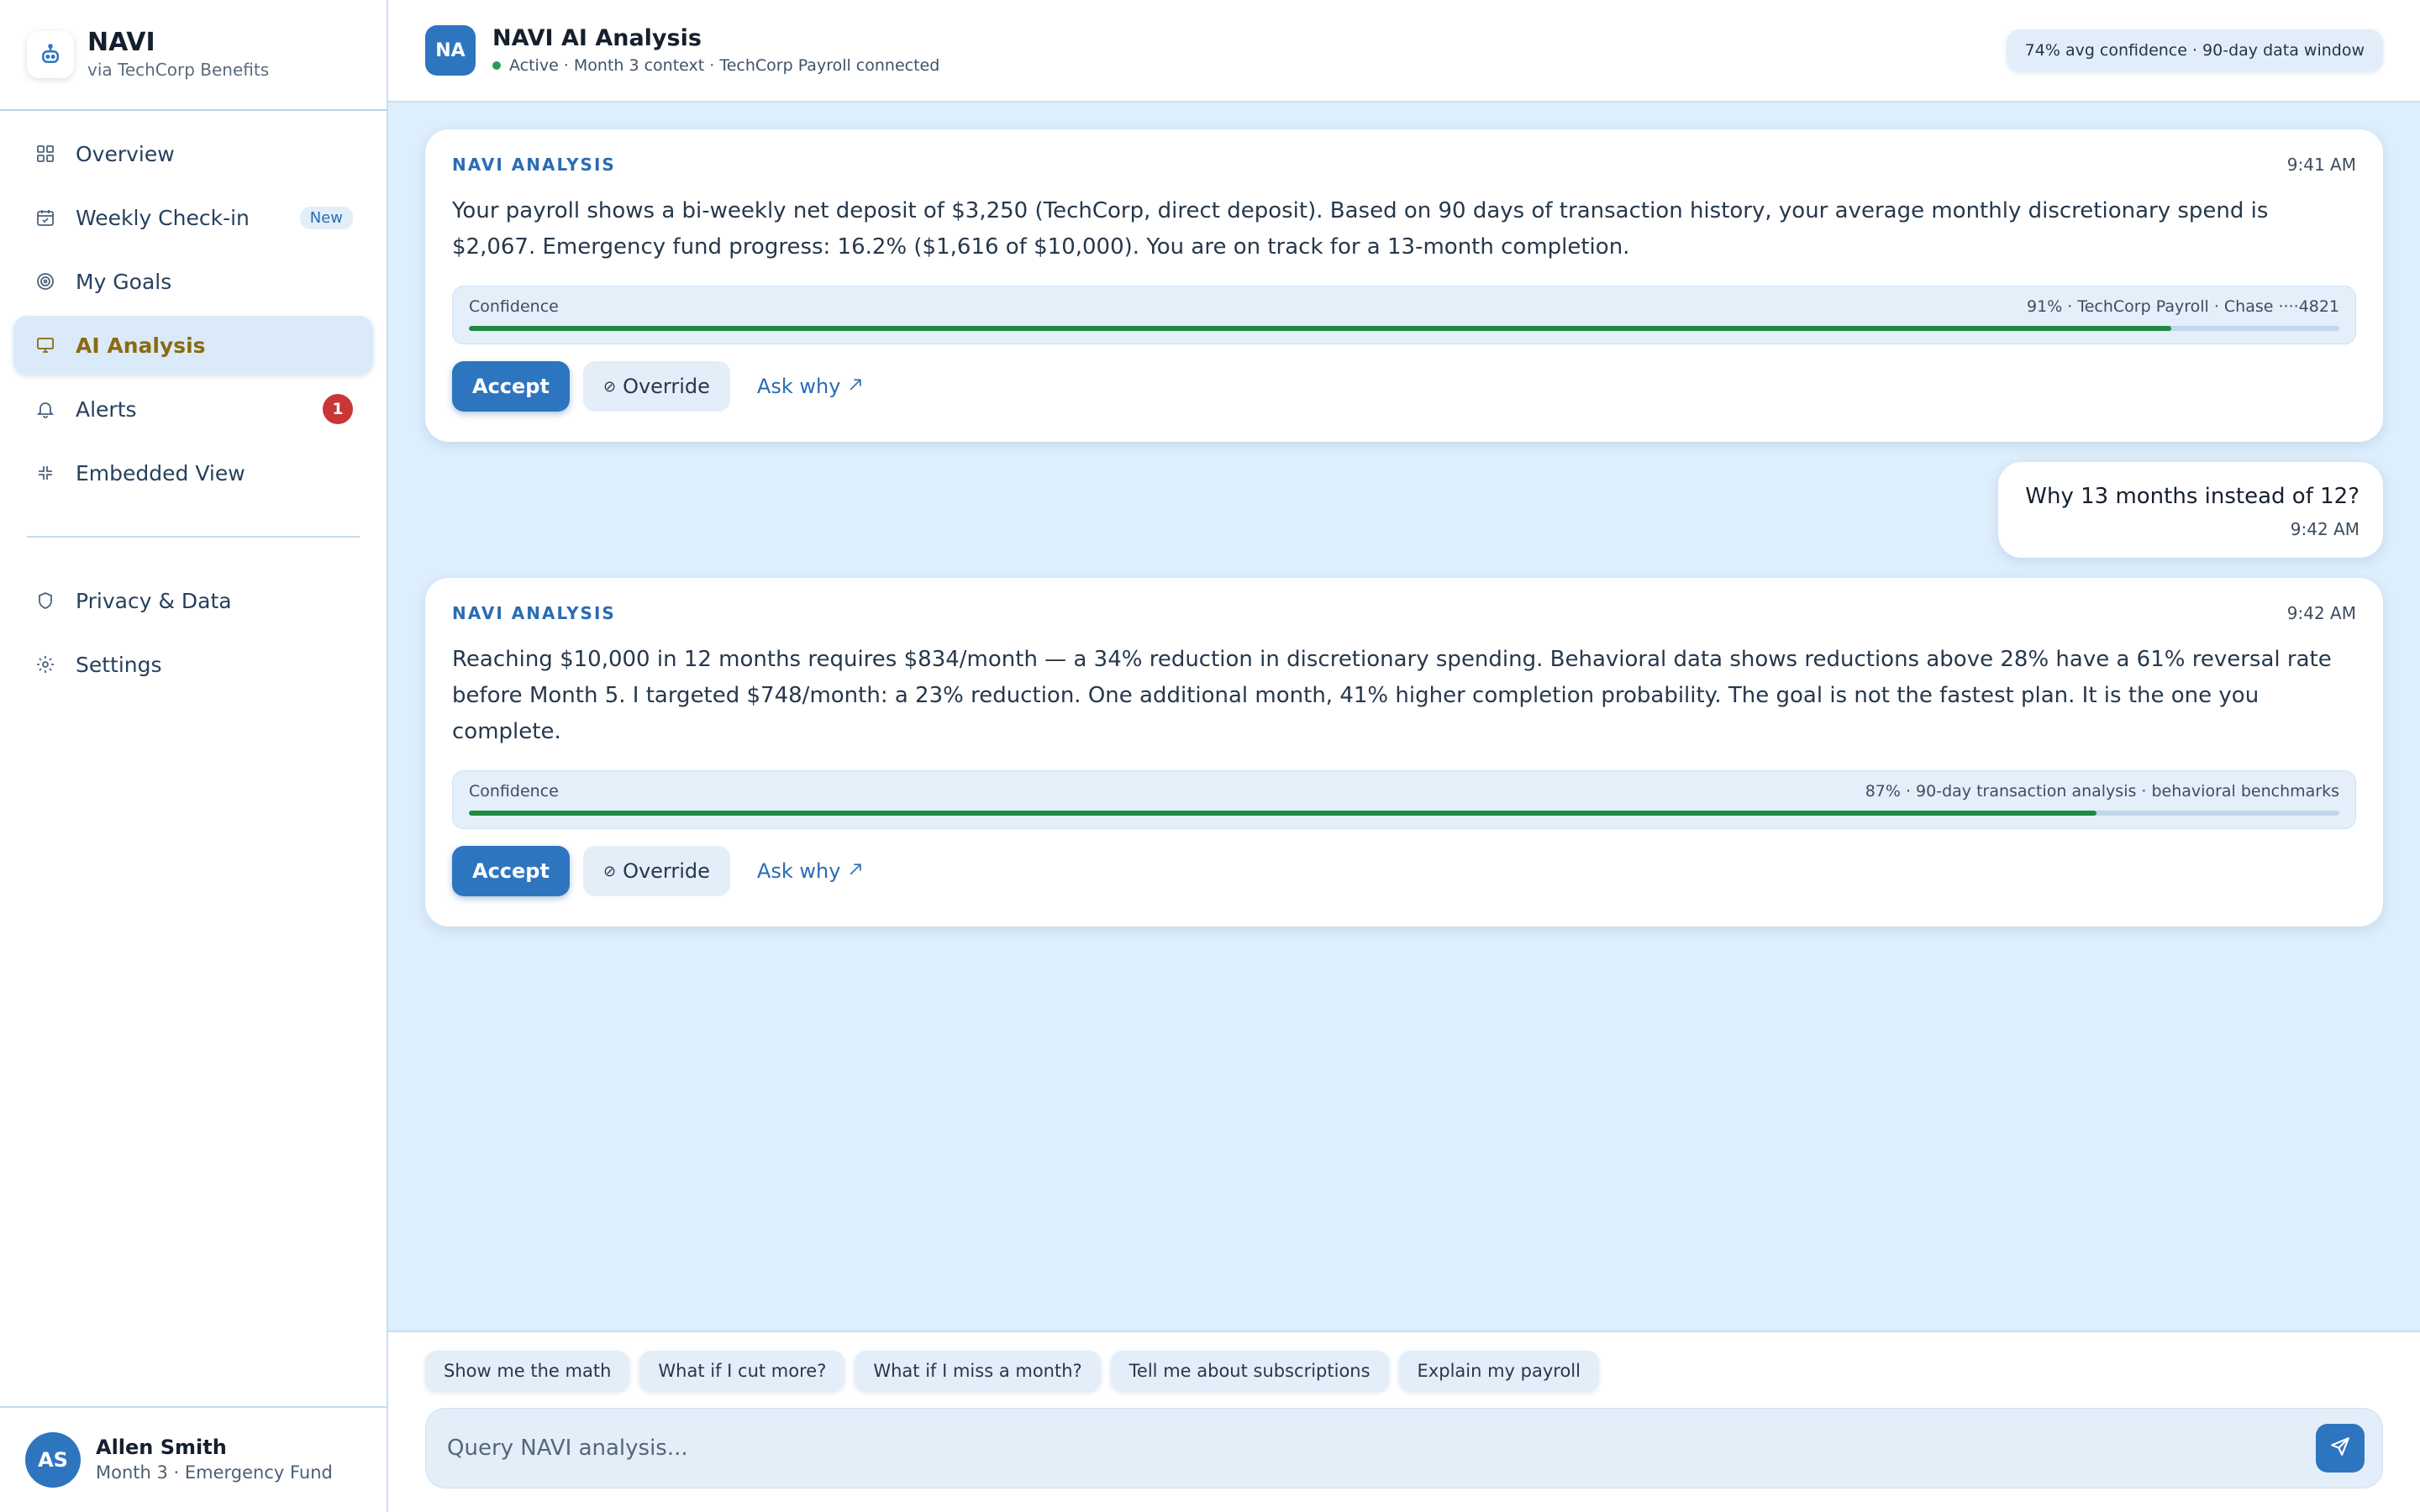 The width and height of the screenshot is (2420, 1512). What do you see at coordinates (45, 473) in the screenshot?
I see `collapse-icon` at bounding box center [45, 473].